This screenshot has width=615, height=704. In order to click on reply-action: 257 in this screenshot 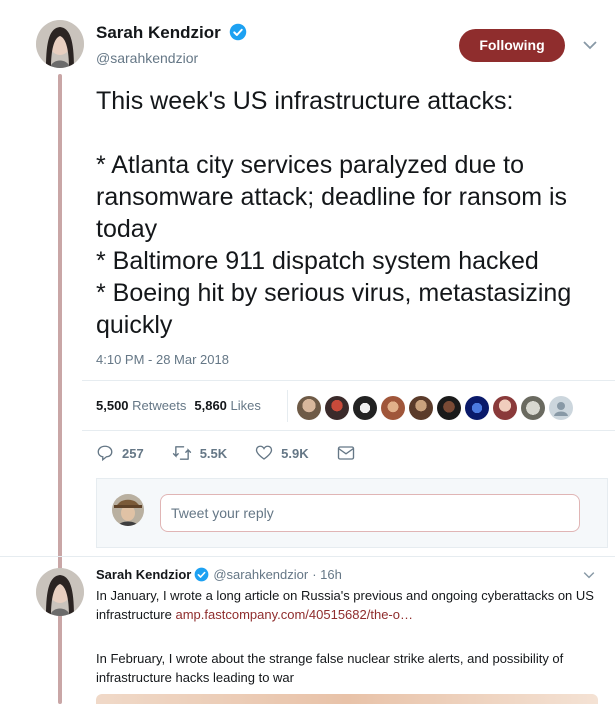, I will do `click(120, 453)`.